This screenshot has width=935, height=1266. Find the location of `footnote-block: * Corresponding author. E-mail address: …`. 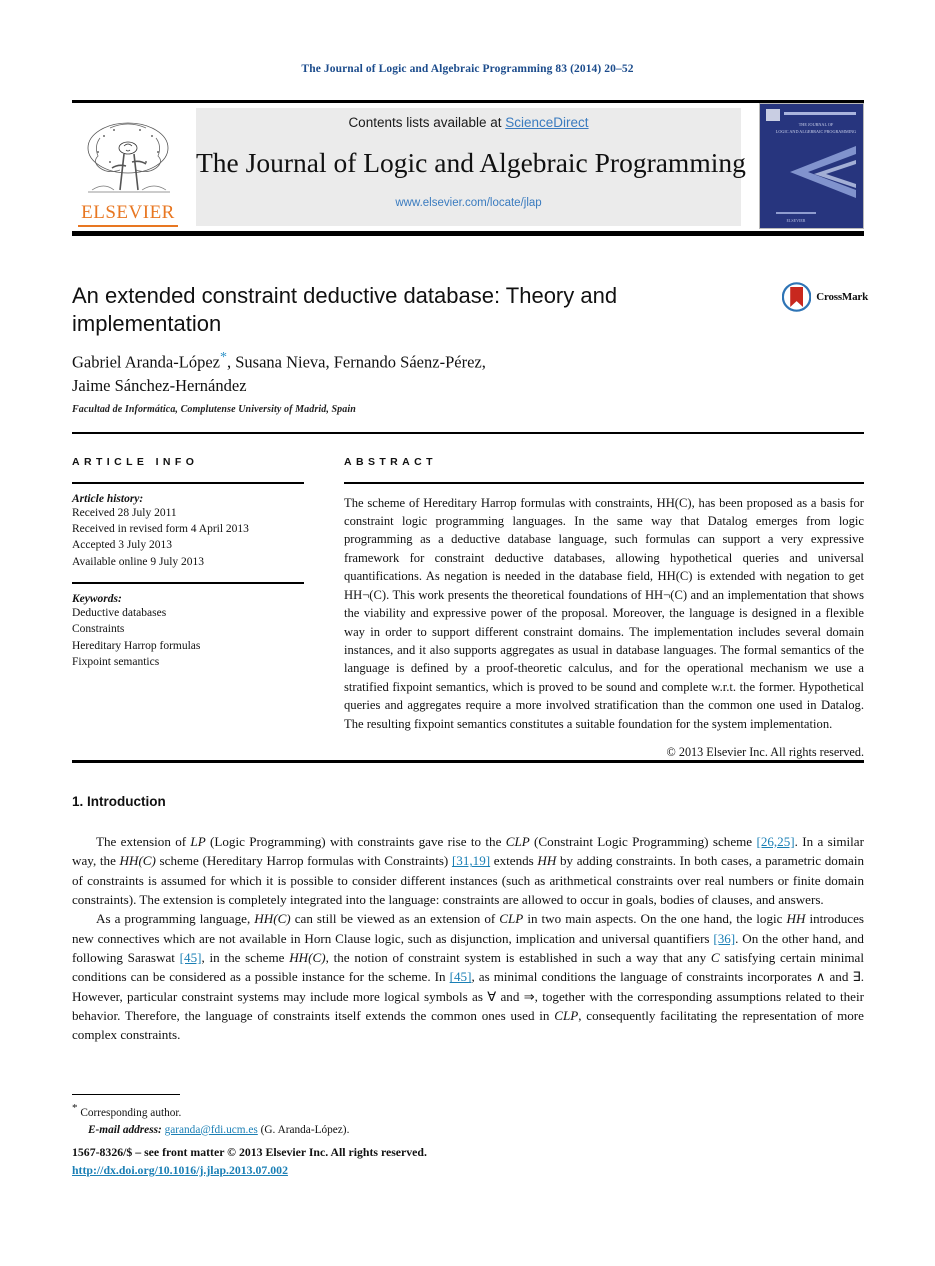

footnote-block: * Corresponding author. E-mail address: … is located at coordinates (322, 1119).